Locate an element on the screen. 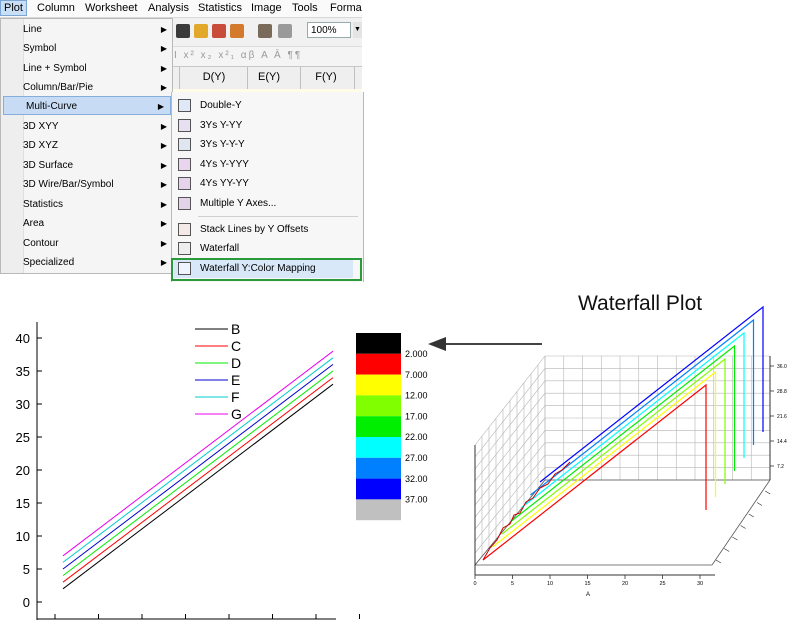  color-scale-label: 7.000 is located at coordinates (416, 375).